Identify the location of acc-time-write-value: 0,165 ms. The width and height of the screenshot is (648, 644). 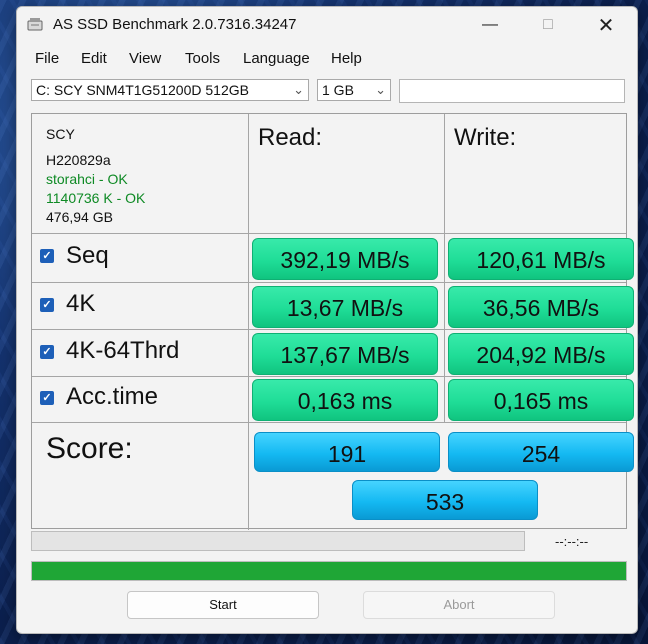
(541, 400).